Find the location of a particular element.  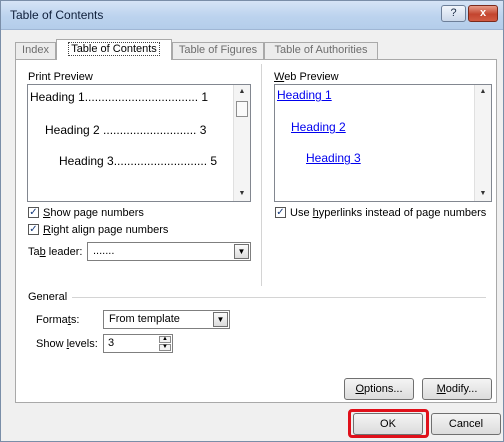

stepper-arrows: ▲ ▼ is located at coordinates (165, 343).